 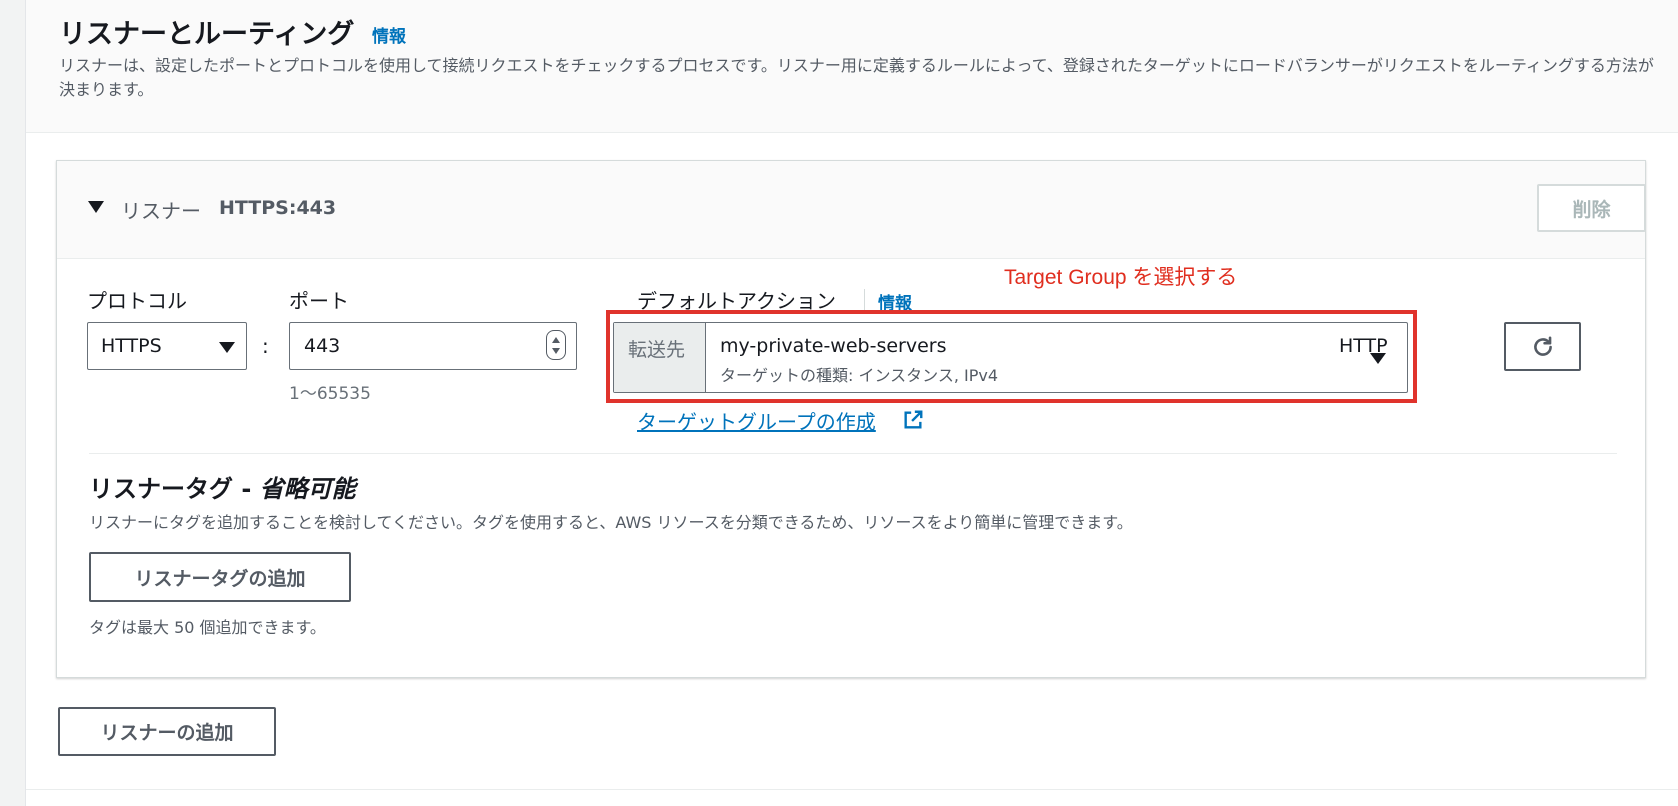 I want to click on listener-tags-title-main: リスナータグ -, so click(x=174, y=489).